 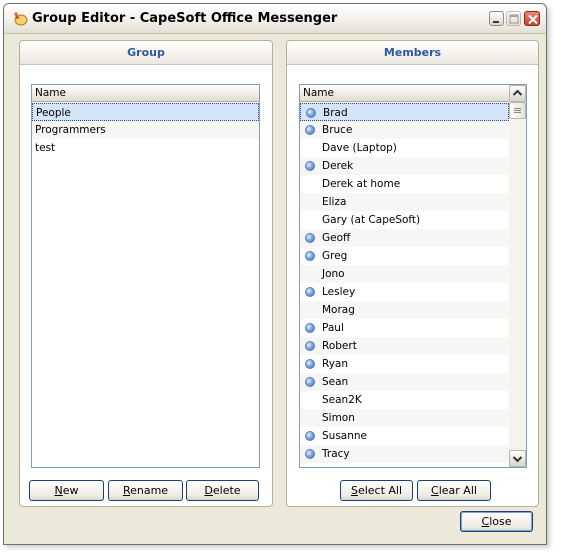 I want to click on member-name: Dave (Laptop), so click(x=359, y=148).